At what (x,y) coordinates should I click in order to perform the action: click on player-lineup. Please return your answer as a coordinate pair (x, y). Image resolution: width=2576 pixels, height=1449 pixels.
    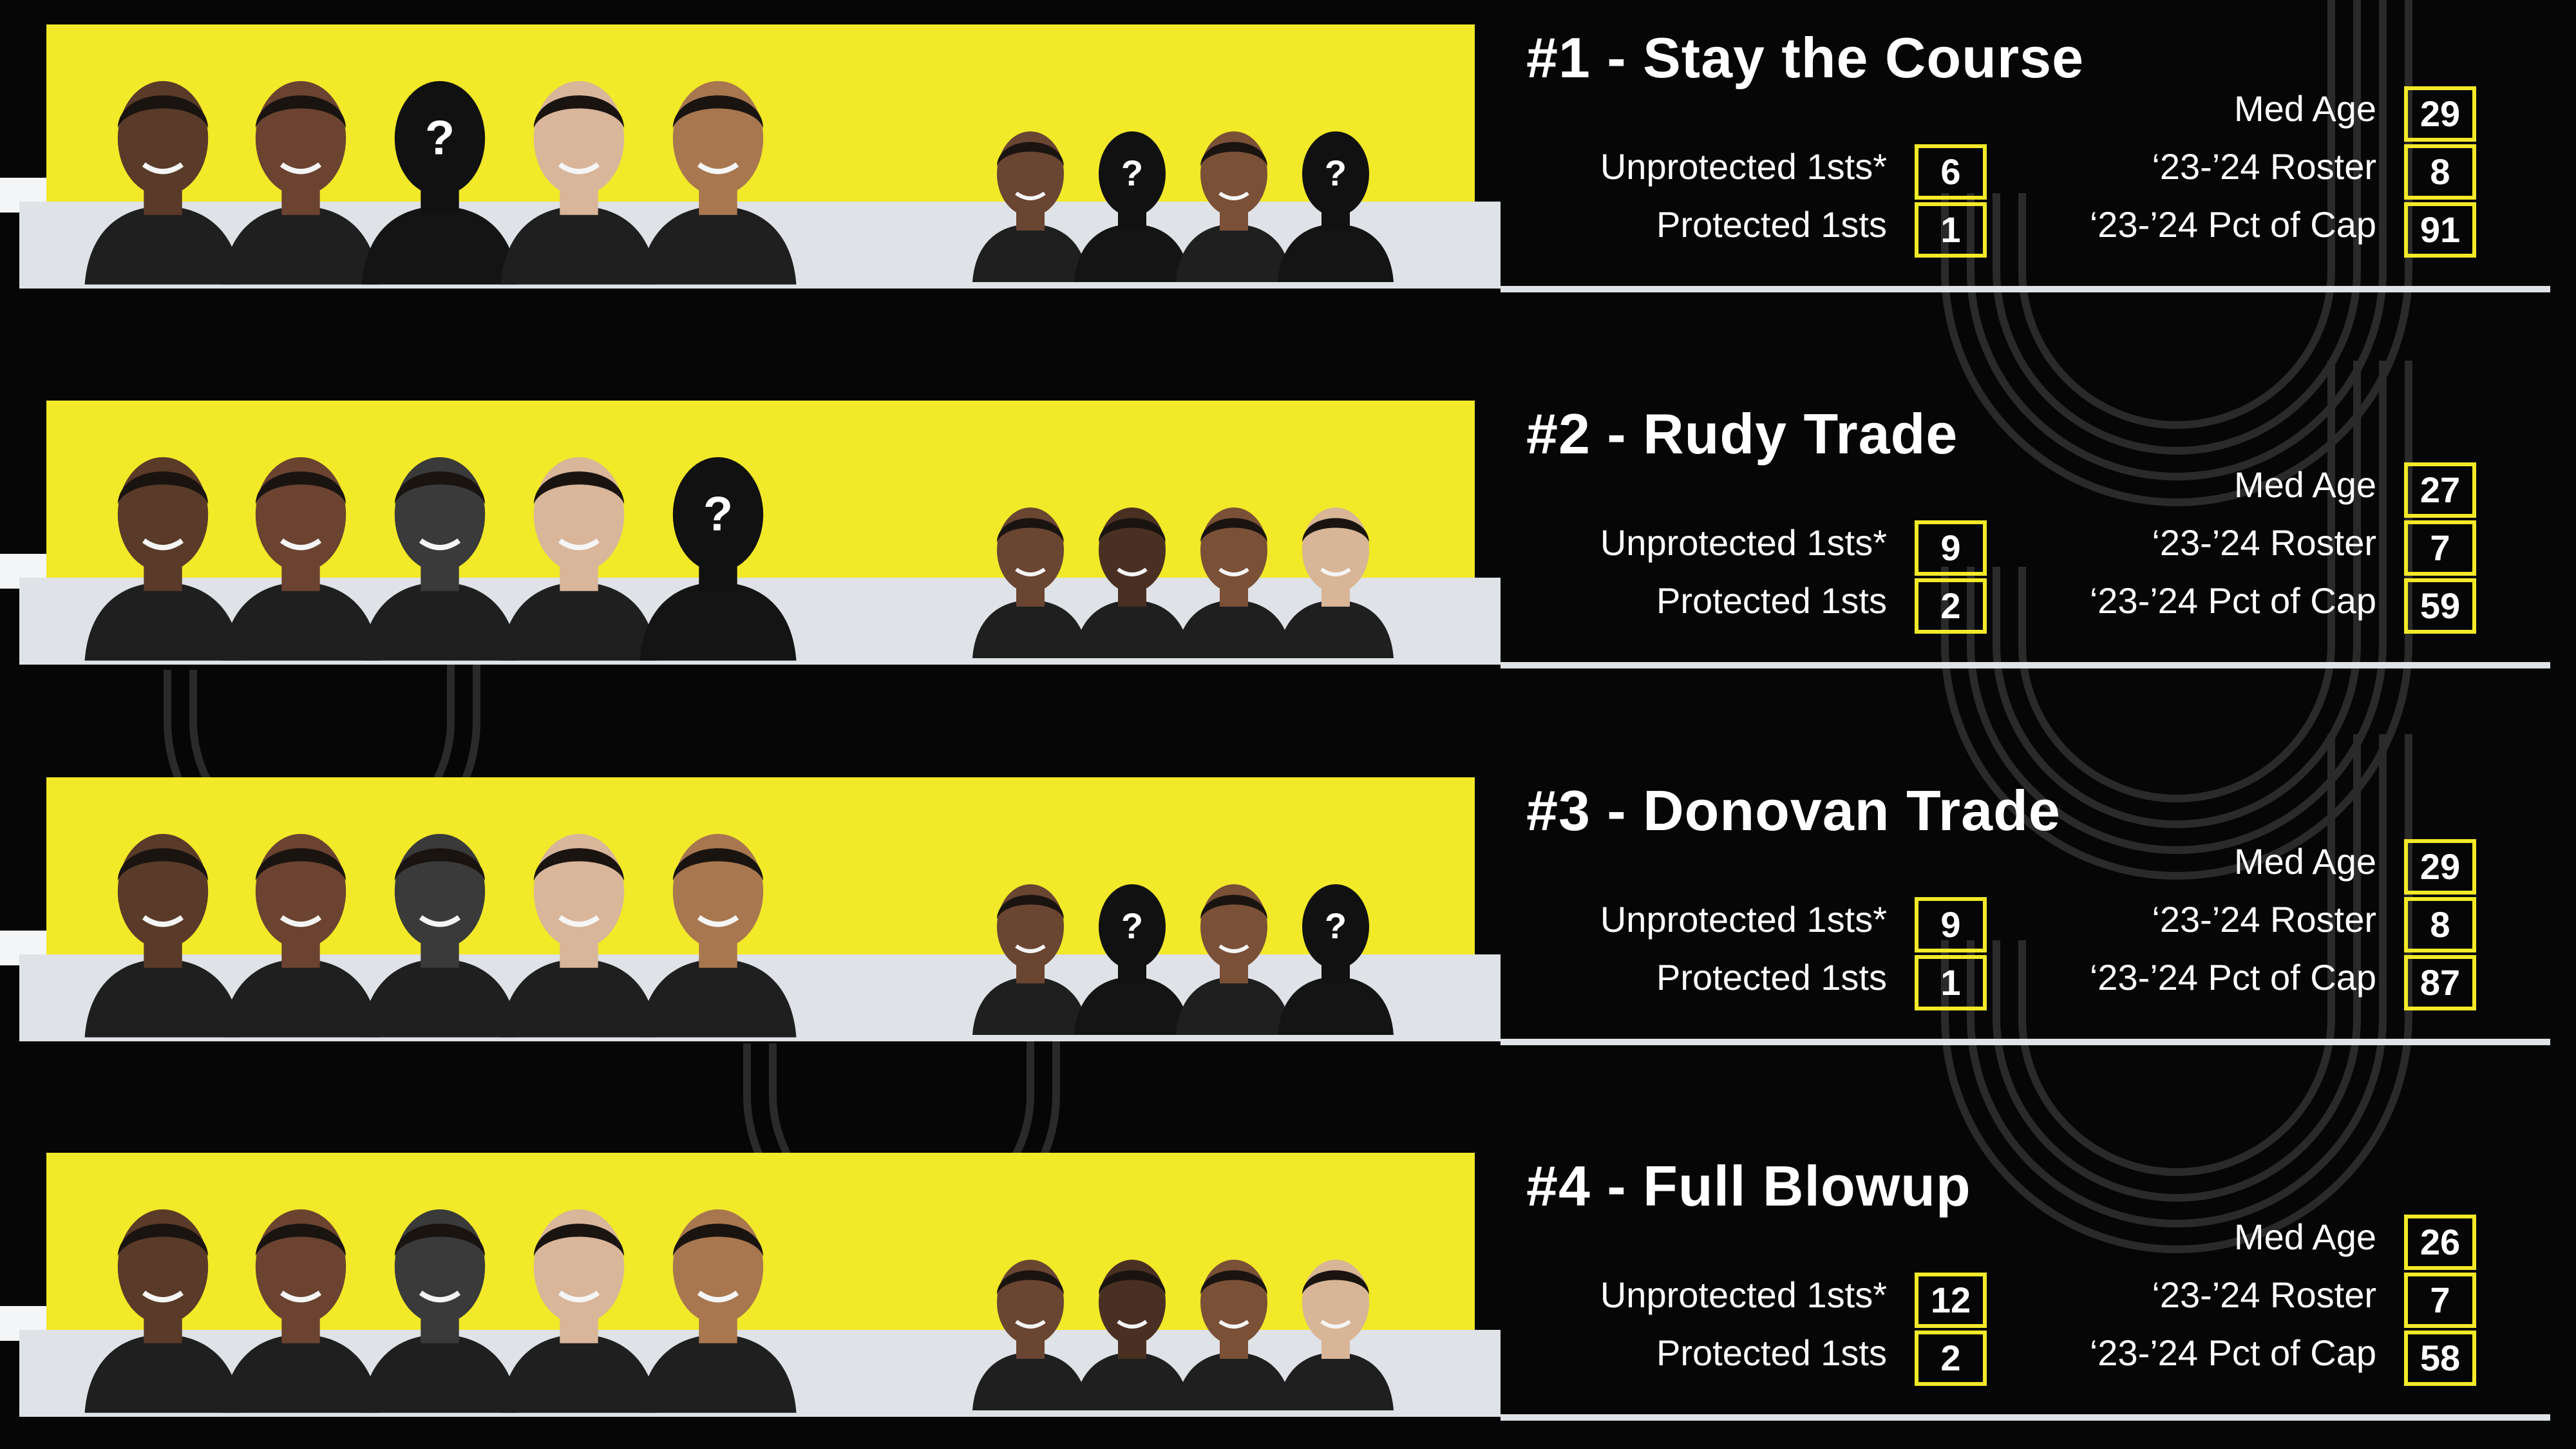
    Looking at the image, I should click on (741, 1285).